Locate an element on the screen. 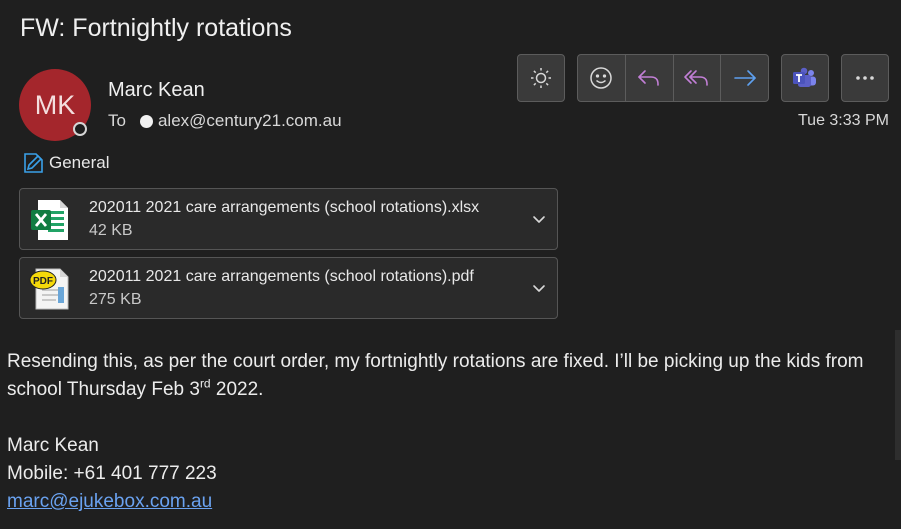 This screenshot has width=901, height=529. teams-button is located at coordinates (805, 78).